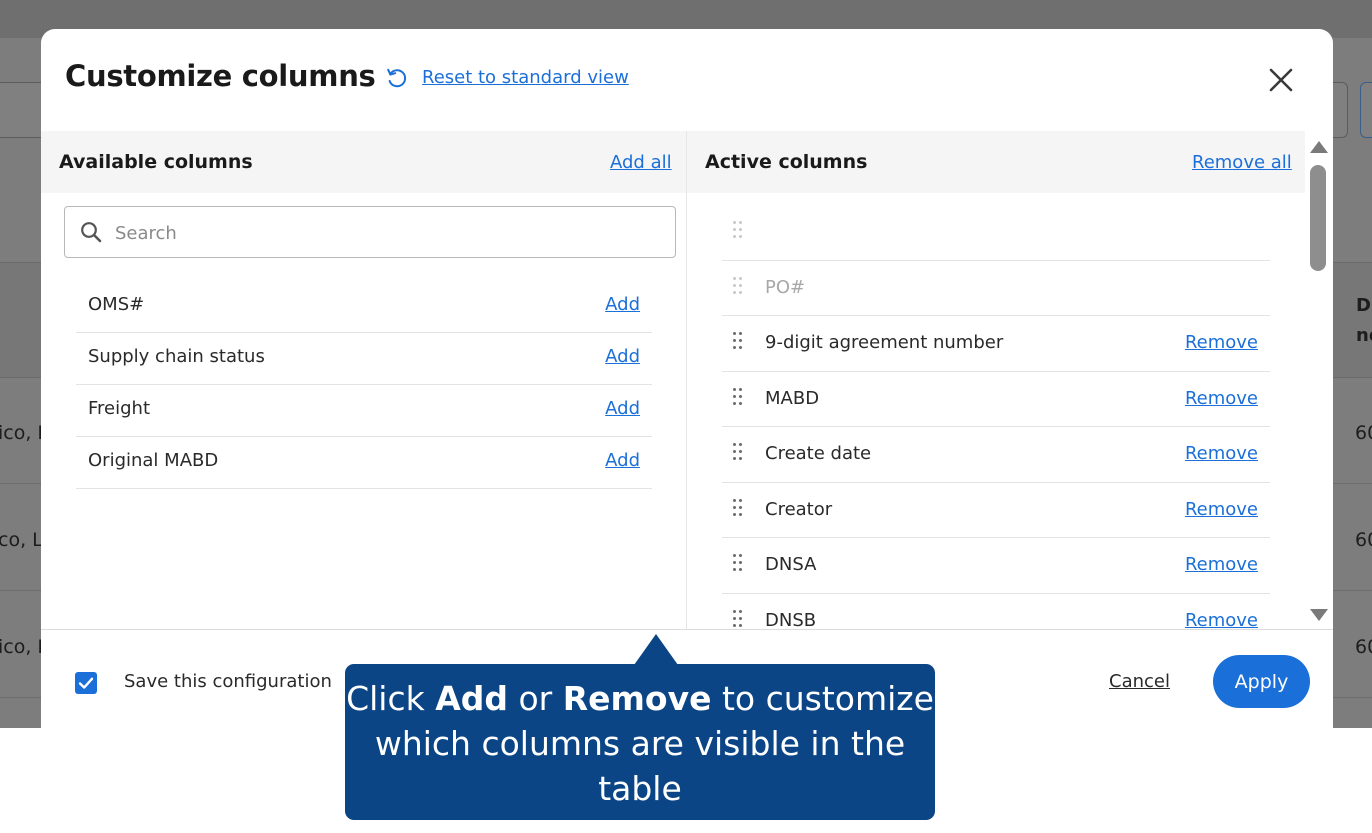  I want to click on callout-arrow, so click(656, 649).